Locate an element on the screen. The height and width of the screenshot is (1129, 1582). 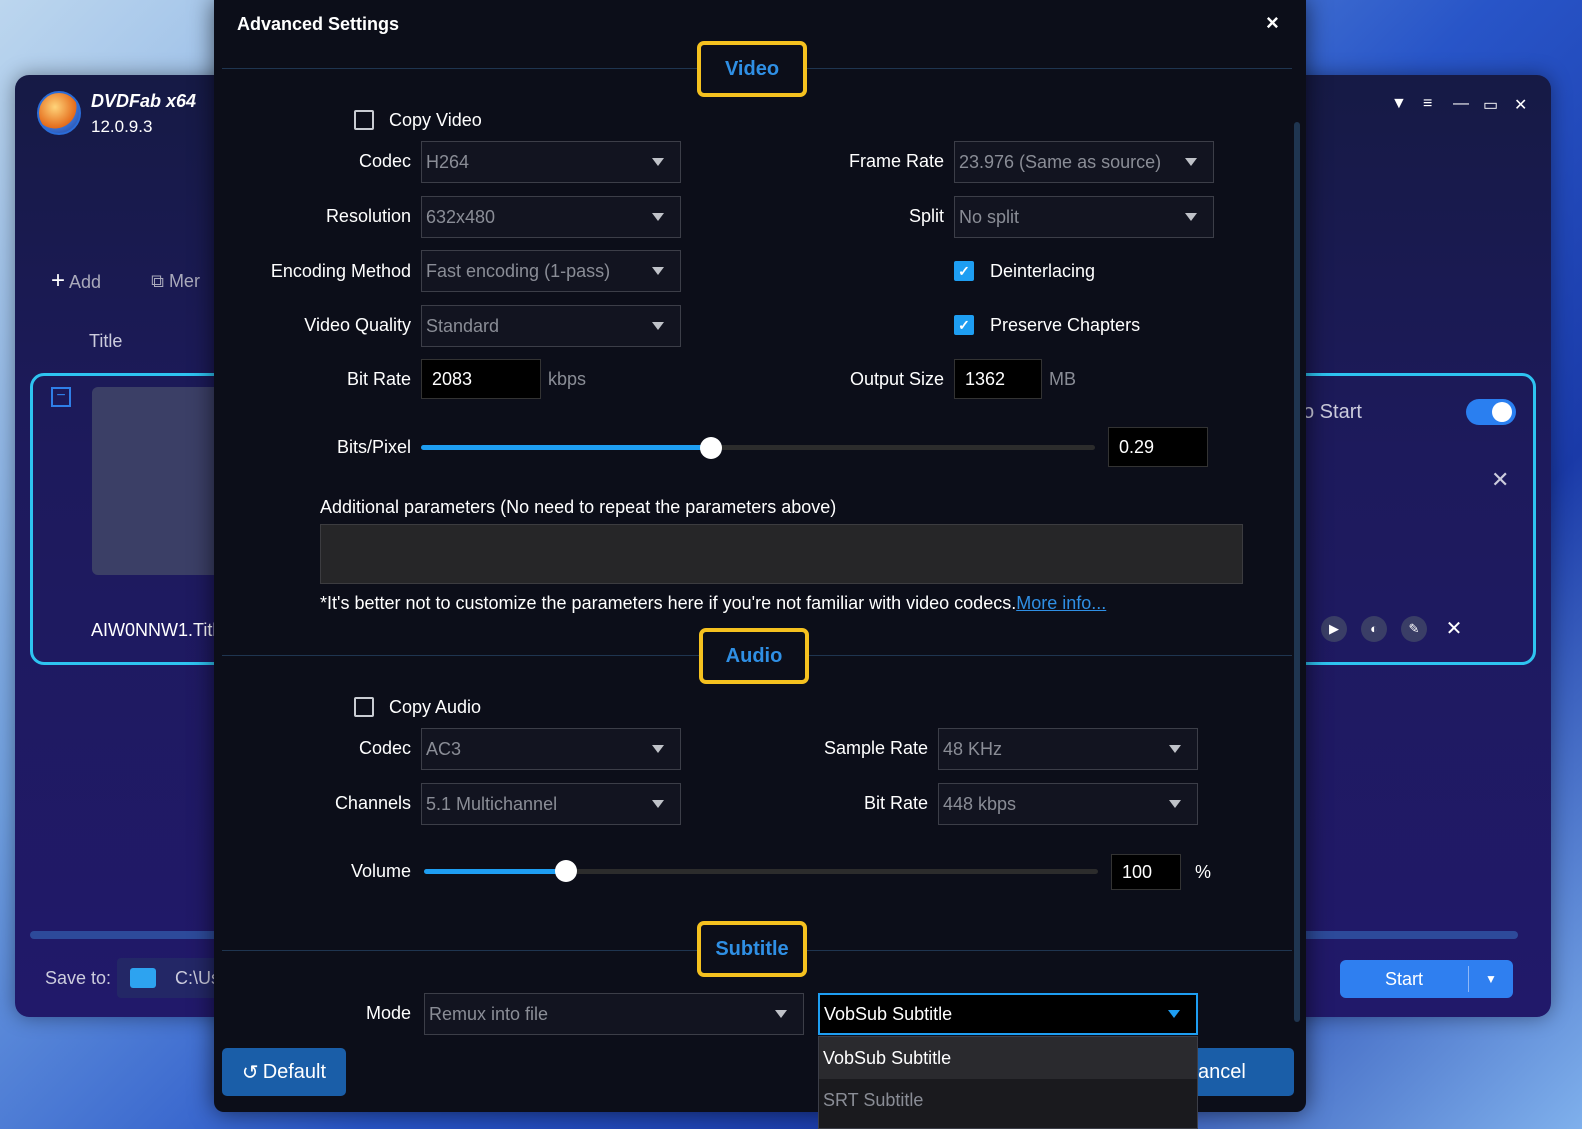
encoding-method-select: Fast encoding (1-pass) is located at coordinates (551, 271).